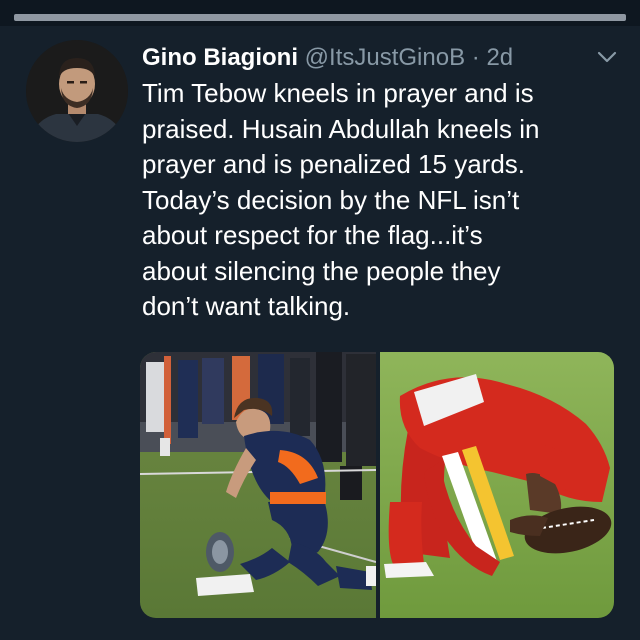  What do you see at coordinates (220, 57) in the screenshot?
I see `author-name: Gino Biagioni` at bounding box center [220, 57].